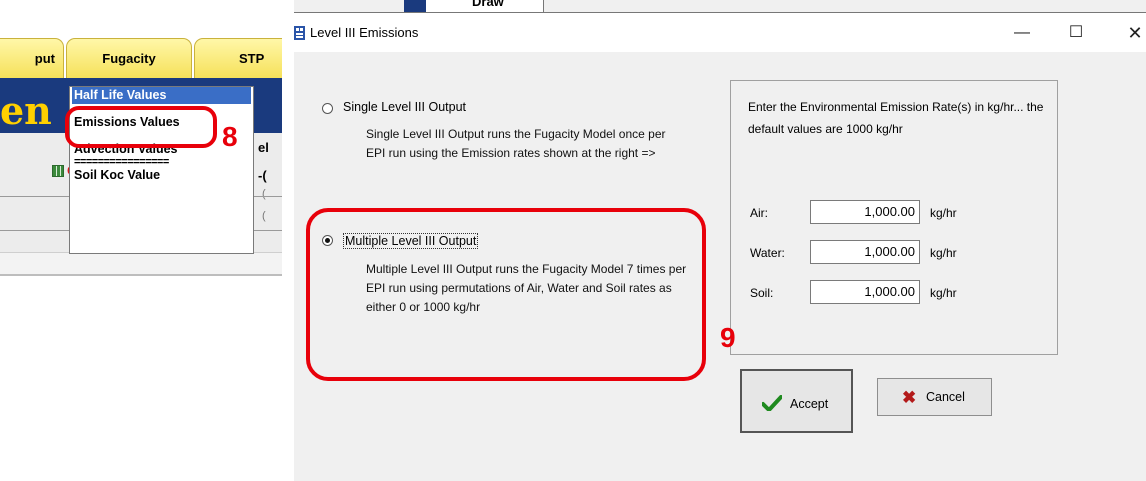  What do you see at coordinates (230, 136) in the screenshot?
I see `annotation-step-8: 8` at bounding box center [230, 136].